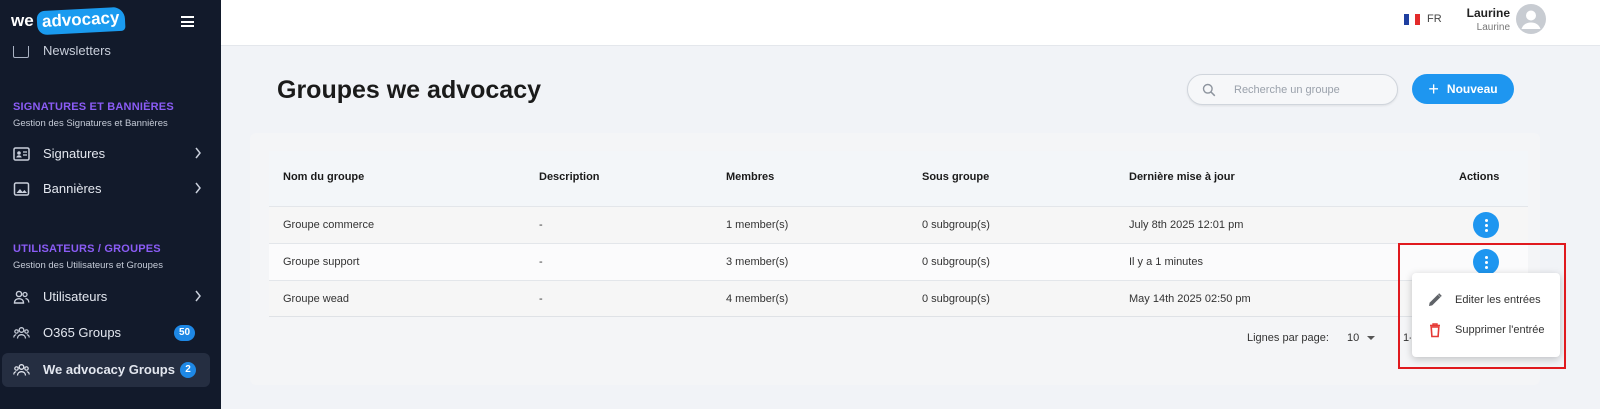  What do you see at coordinates (21, 154) in the screenshot?
I see `id-card-icon` at bounding box center [21, 154].